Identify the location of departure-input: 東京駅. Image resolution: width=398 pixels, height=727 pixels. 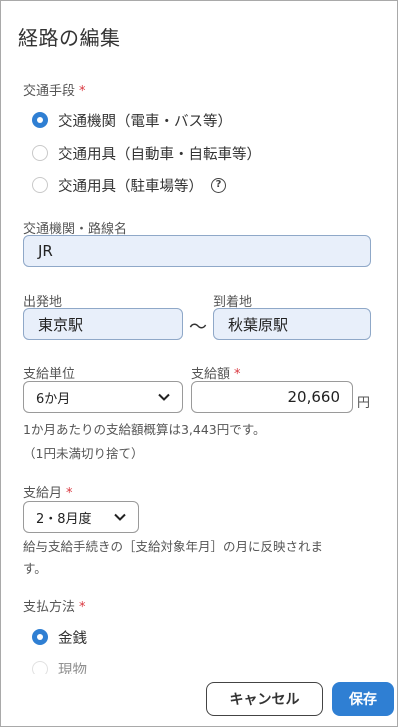
(103, 324).